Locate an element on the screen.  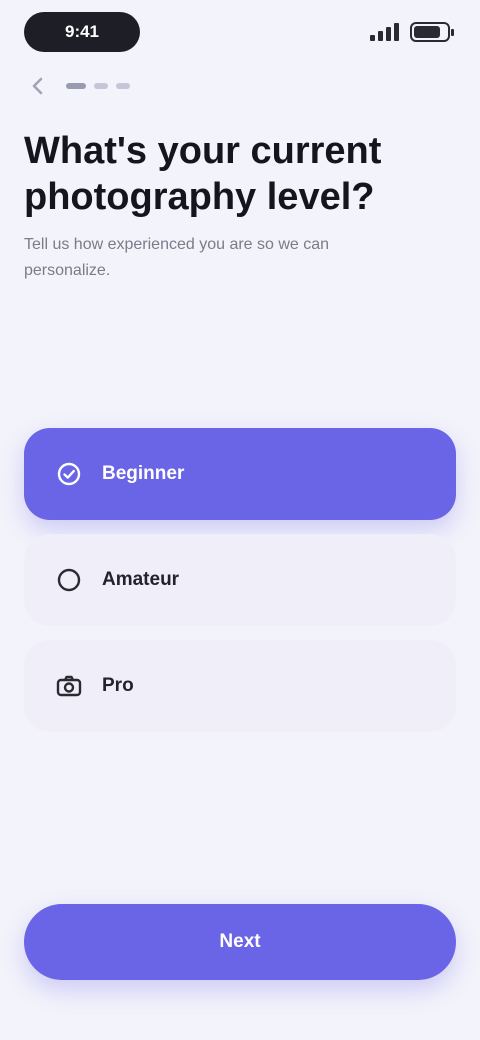
back-arrow-icon is located at coordinates (38, 86).